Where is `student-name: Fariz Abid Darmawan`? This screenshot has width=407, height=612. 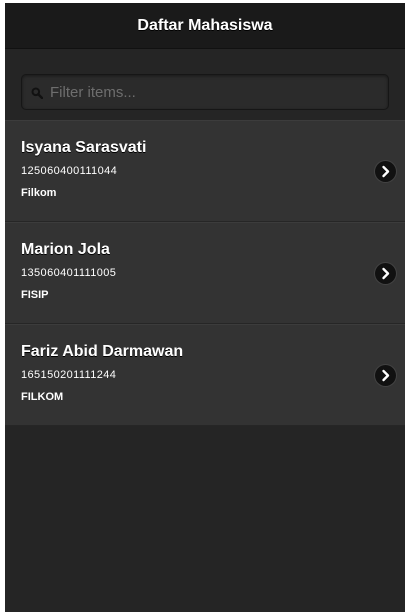 student-name: Fariz Abid Darmawan is located at coordinates (102, 351).